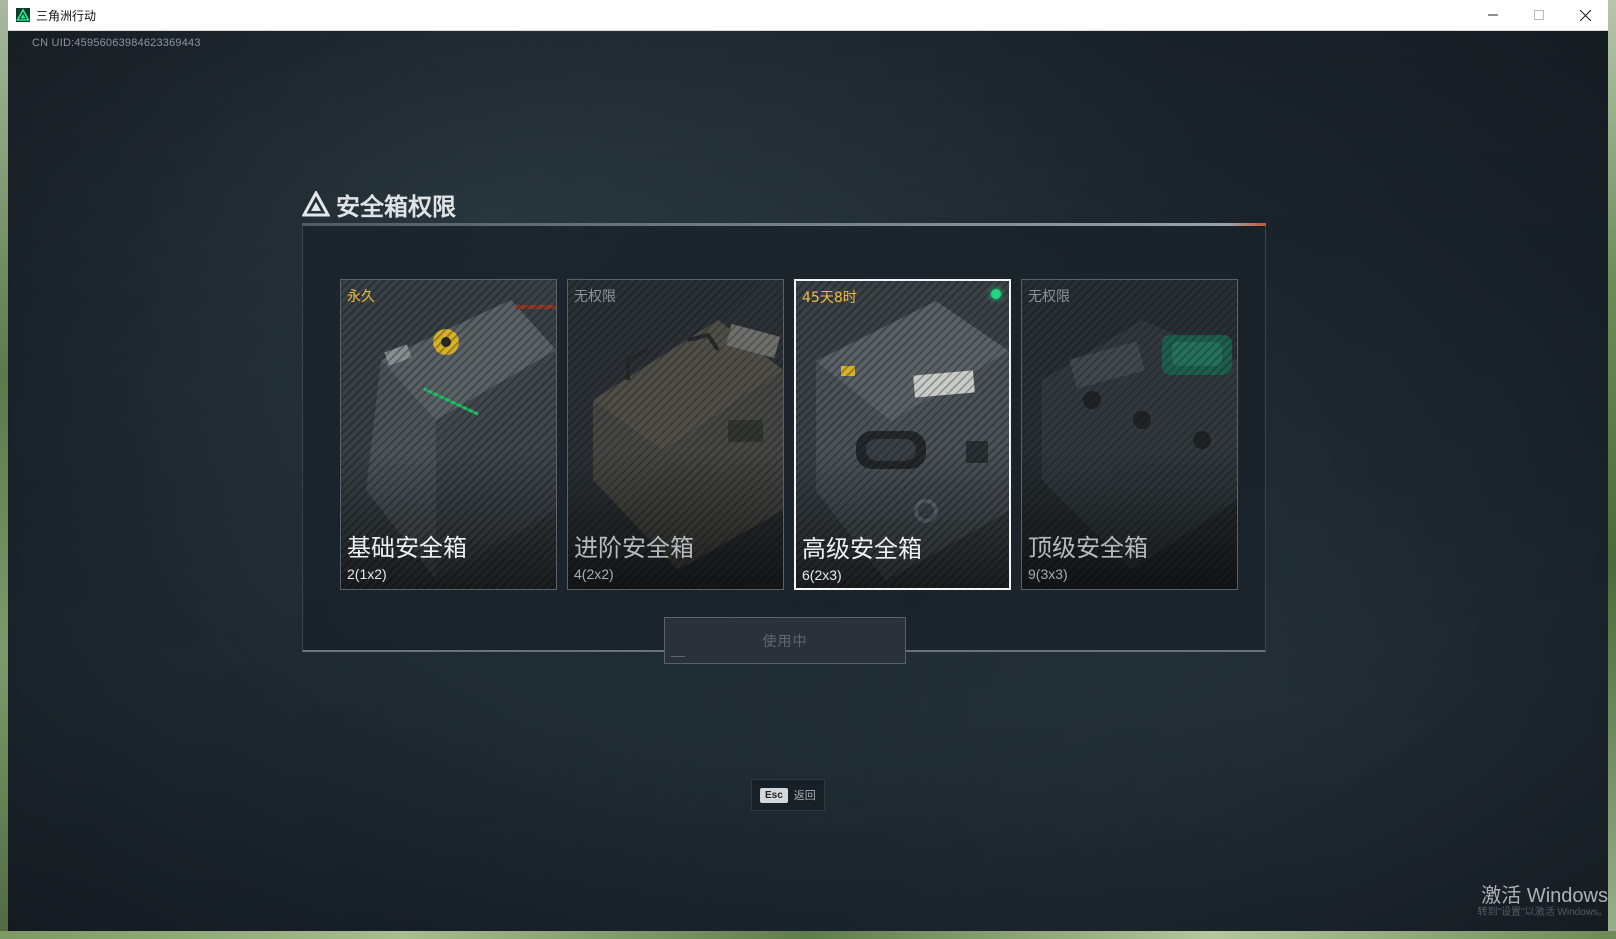 The image size is (1616, 939). I want to click on minimize-button, so click(1493, 15).